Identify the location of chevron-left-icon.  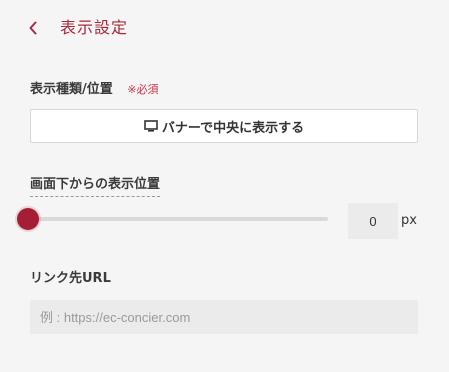
(33, 28).